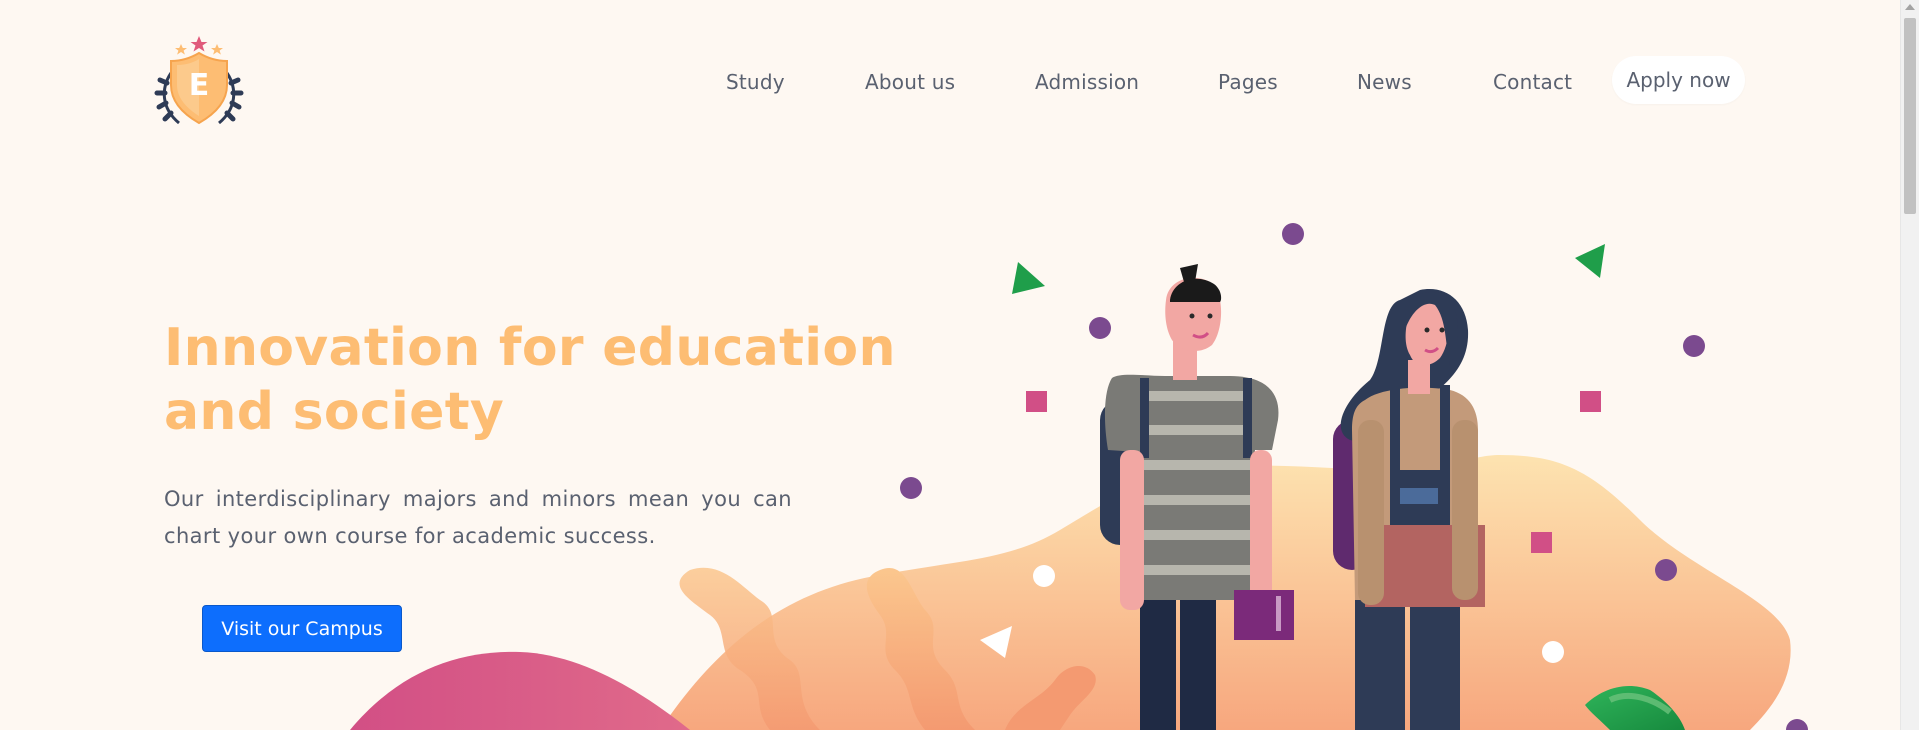 The width and height of the screenshot is (1919, 730). I want to click on logo-emblem: E, so click(199, 81).